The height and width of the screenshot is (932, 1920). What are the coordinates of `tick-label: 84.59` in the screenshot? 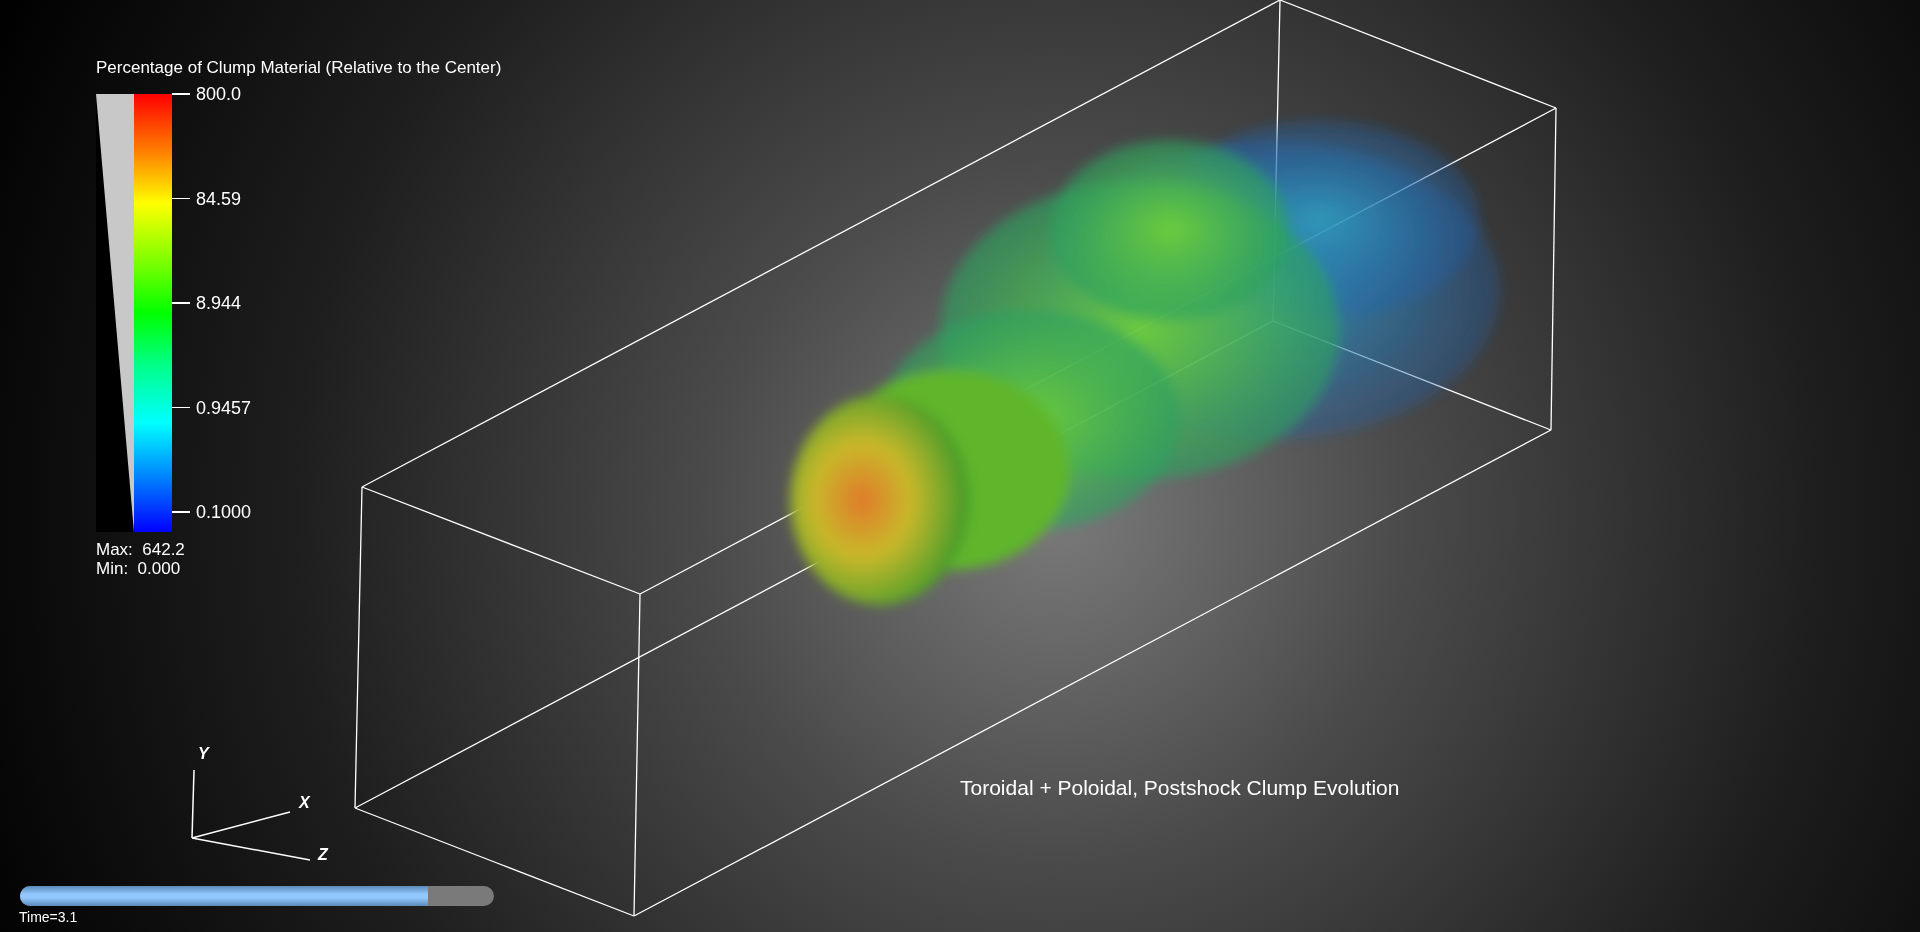 It's located at (219, 198).